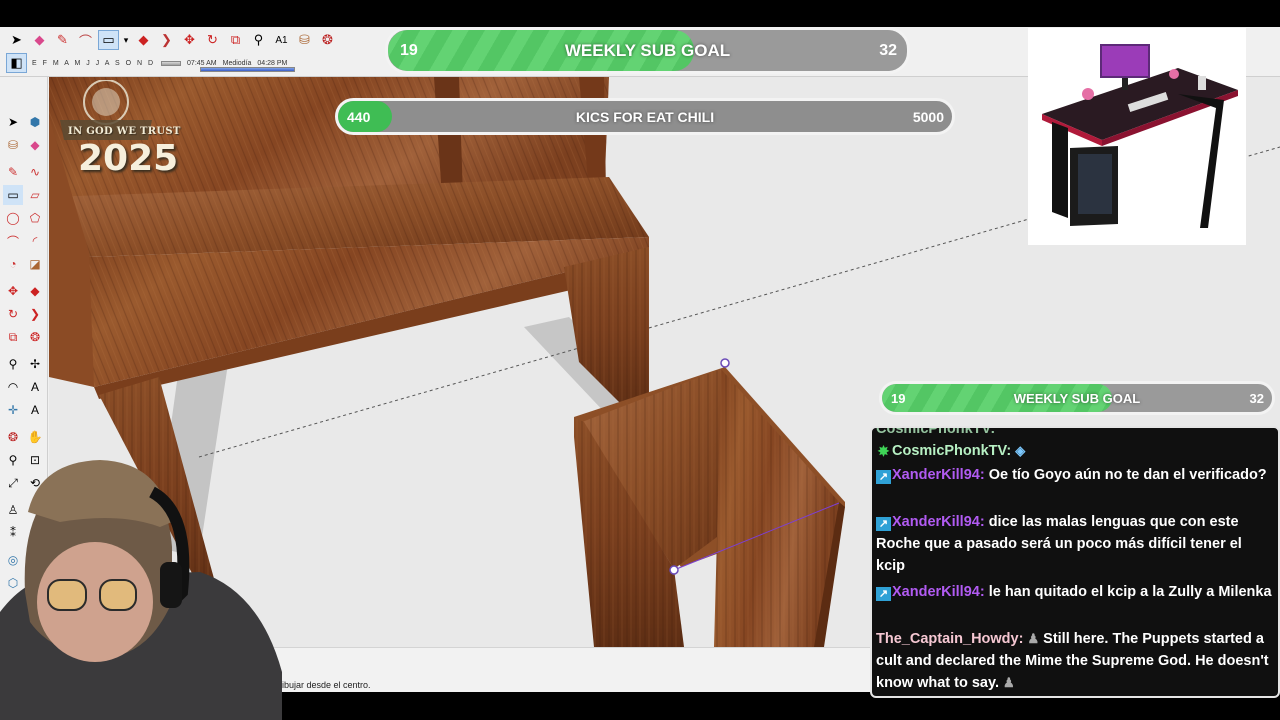 Image resolution: width=1280 pixels, height=720 pixels. What do you see at coordinates (13, 437) in the screenshot?
I see `orbit-icon: ❂` at bounding box center [13, 437].